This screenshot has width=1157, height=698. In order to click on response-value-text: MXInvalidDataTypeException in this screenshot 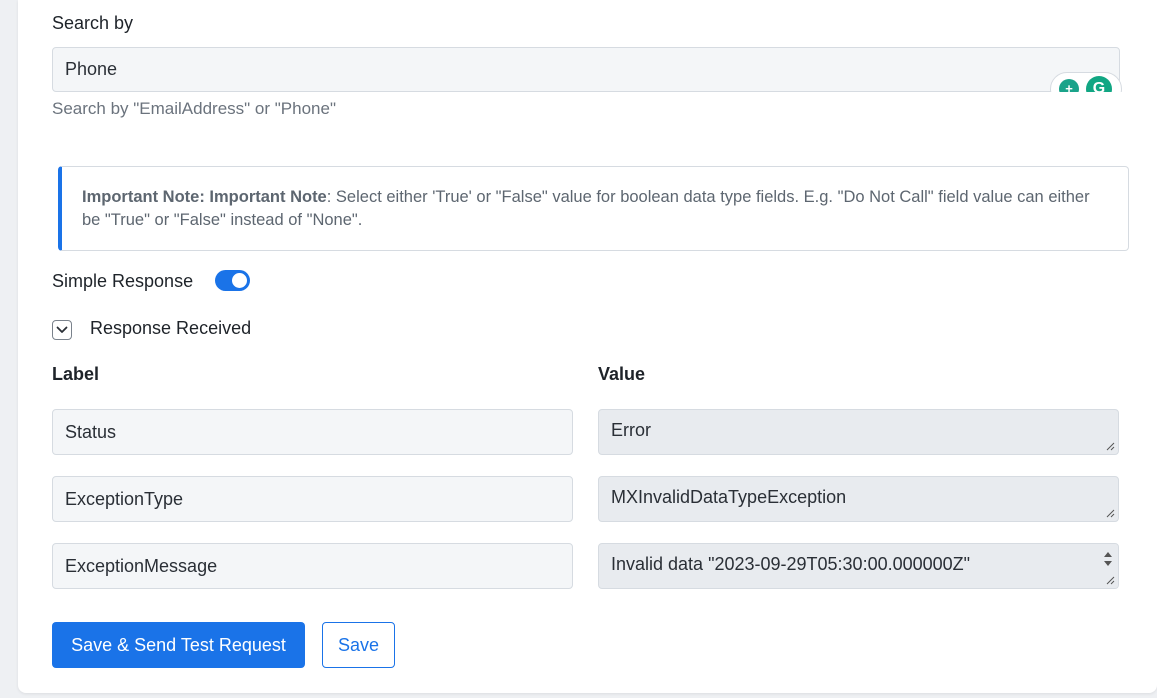, I will do `click(729, 497)`.